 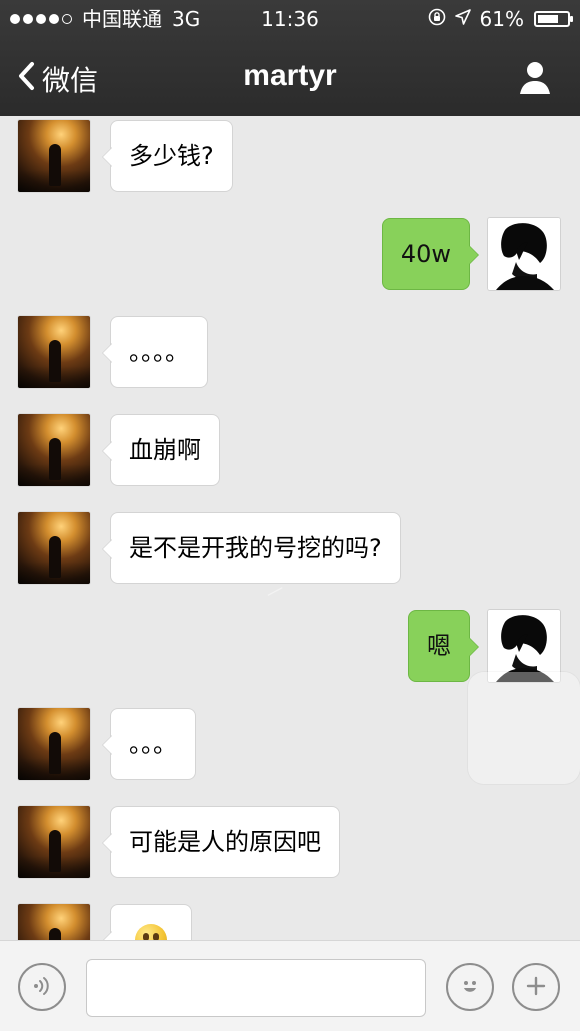 I want to click on input-bar, so click(x=290, y=985).